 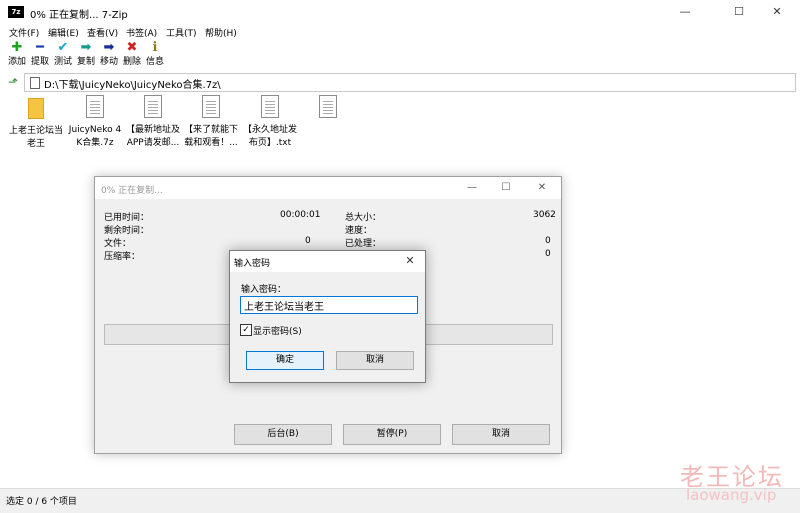 I want to click on list-item, so click(x=328, y=109).